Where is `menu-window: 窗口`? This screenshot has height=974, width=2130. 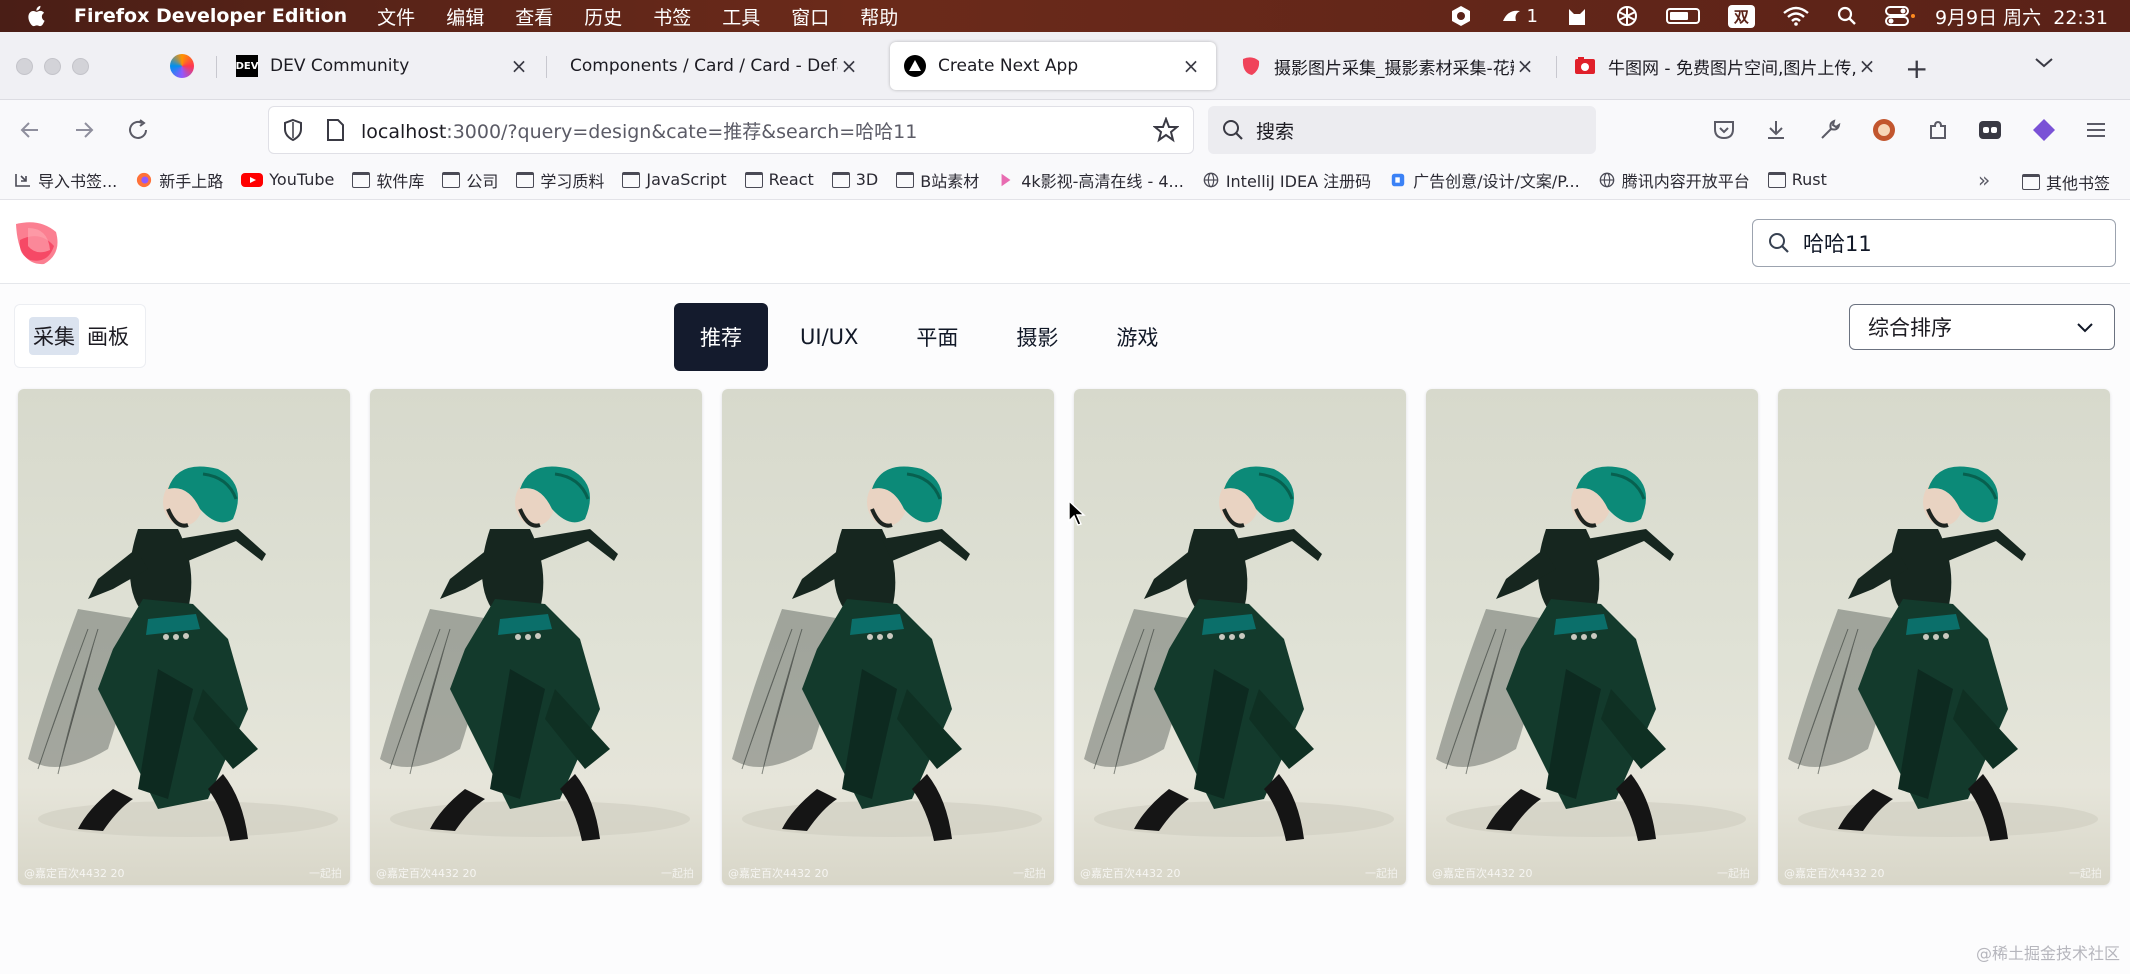 menu-window: 窗口 is located at coordinates (810, 16).